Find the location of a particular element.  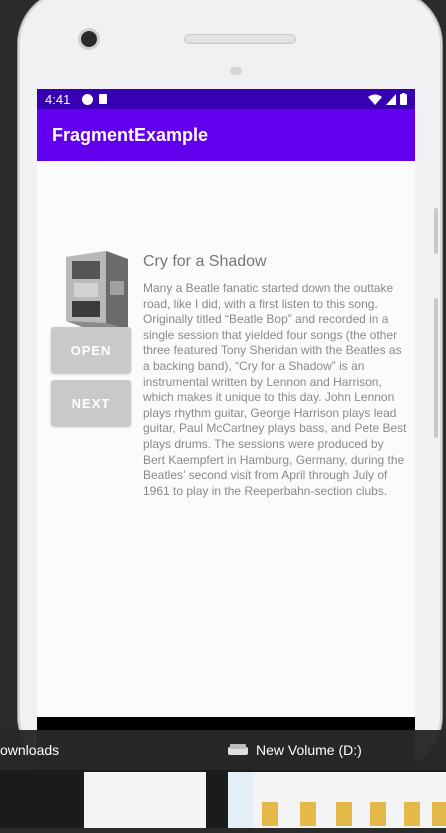

os-taskbar: ownloads New Volume (D:) is located at coordinates (223, 750).